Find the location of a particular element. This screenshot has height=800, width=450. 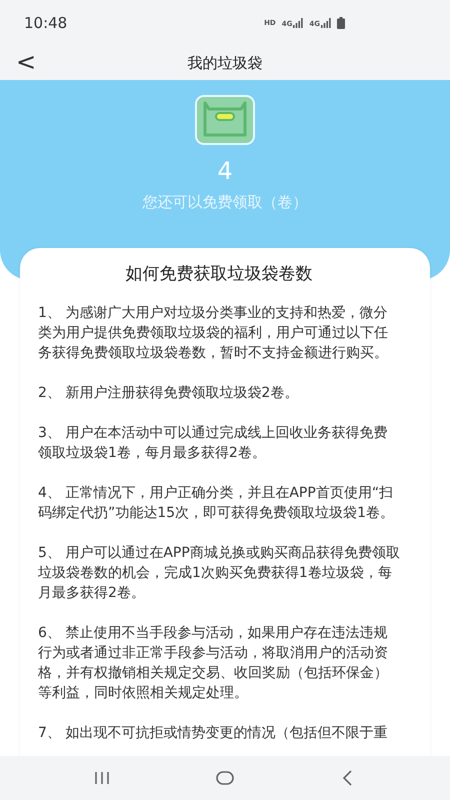

rule-paragraph: 2、 新用户注册获得免费领取垃圾袋2卷。 is located at coordinates (169, 393).